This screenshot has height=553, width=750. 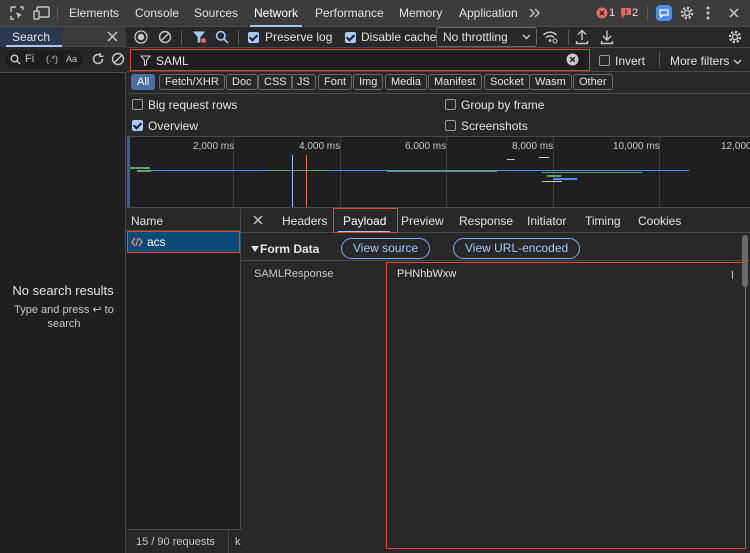 I want to click on type-filter-all: All, so click(x=143, y=82).